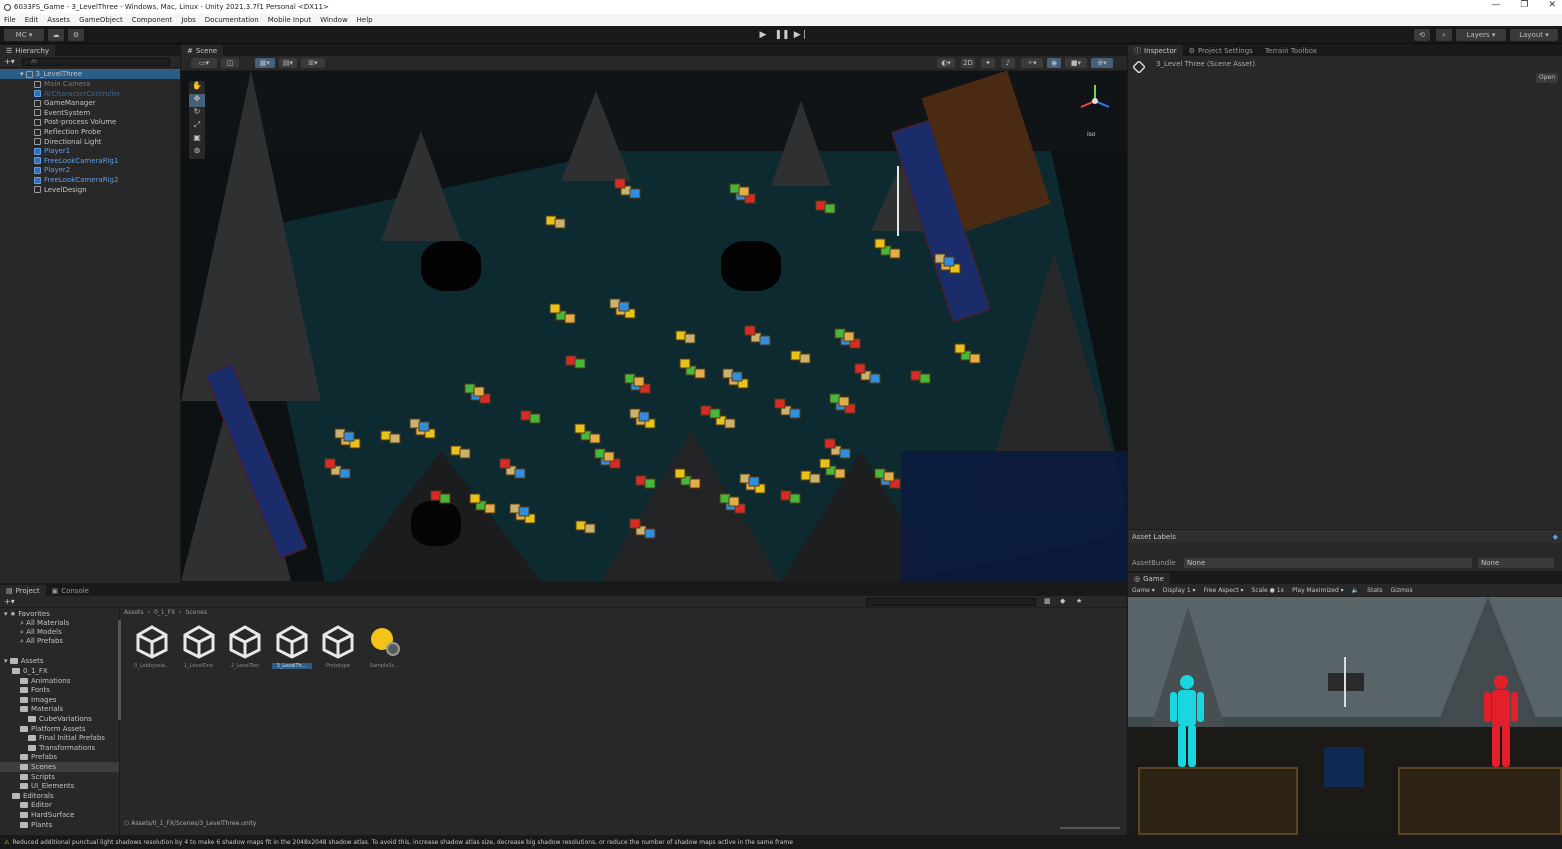 This screenshot has width=1562, height=849. I want to click on game-mode-dropdown: Game ▾, so click(1143, 590).